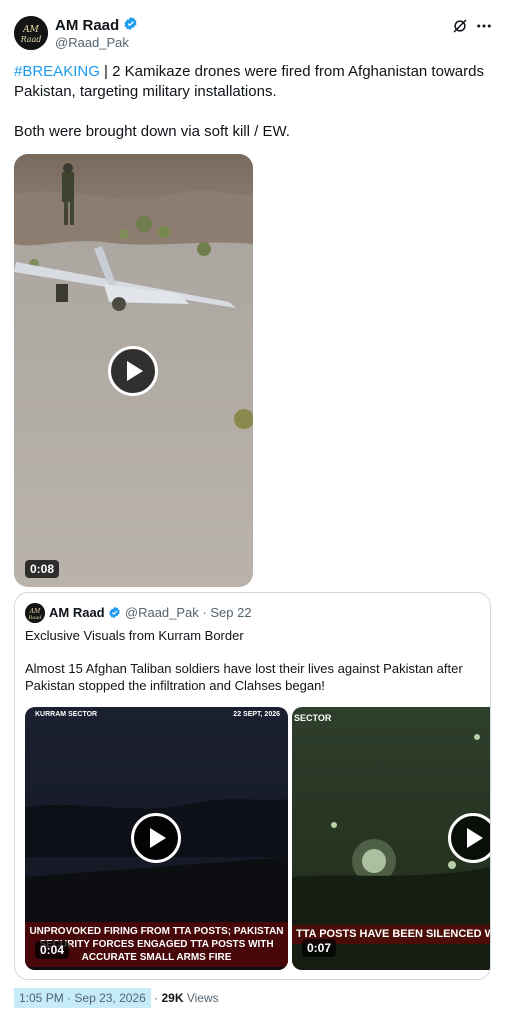 The image size is (507, 1024). I want to click on quoted-header: AM Raad @Raad_Pak · Sep 22, so click(150, 613).